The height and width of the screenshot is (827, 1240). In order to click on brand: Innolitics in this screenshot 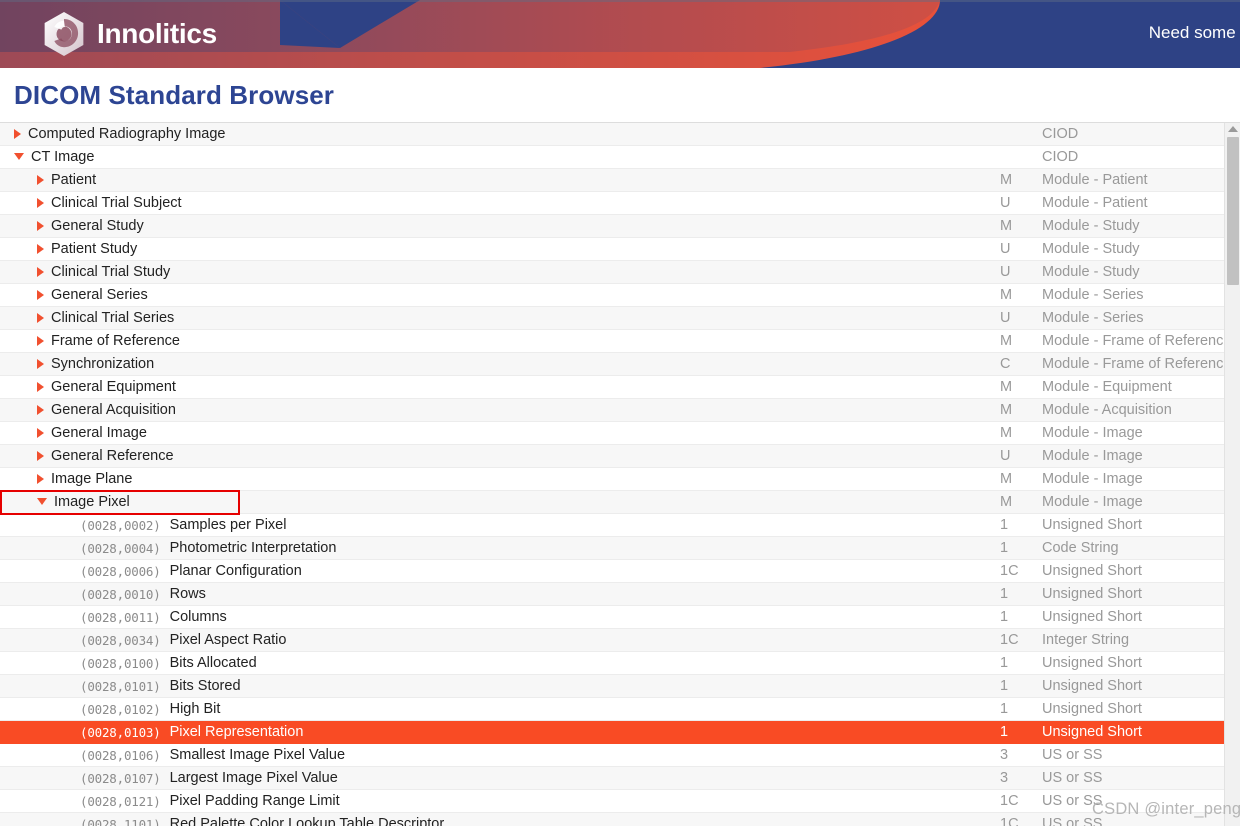, I will do `click(129, 34)`.